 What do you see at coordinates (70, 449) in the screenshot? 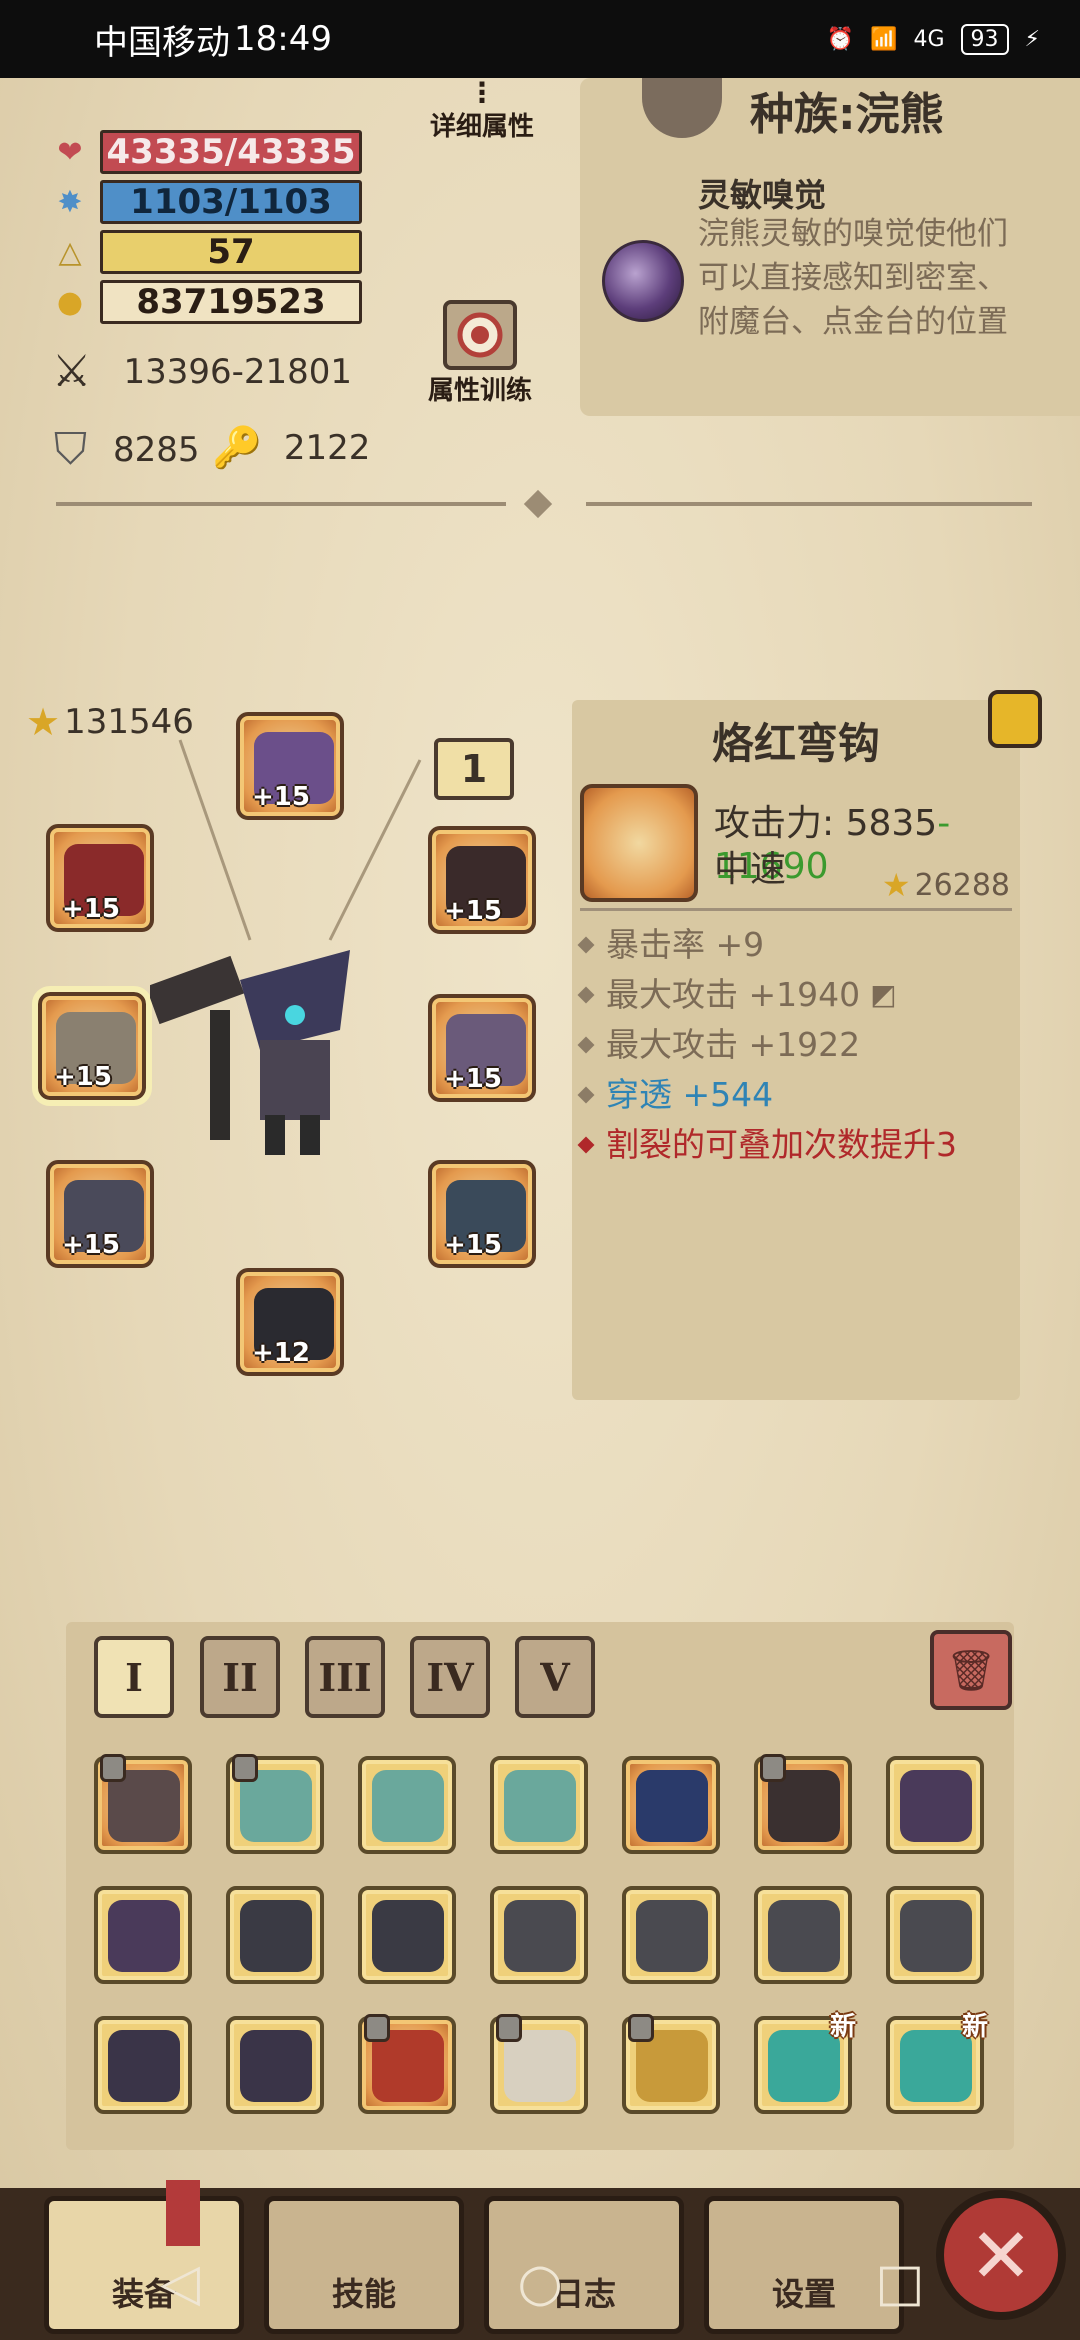
I see `shield-icon: ⛉` at bounding box center [70, 449].